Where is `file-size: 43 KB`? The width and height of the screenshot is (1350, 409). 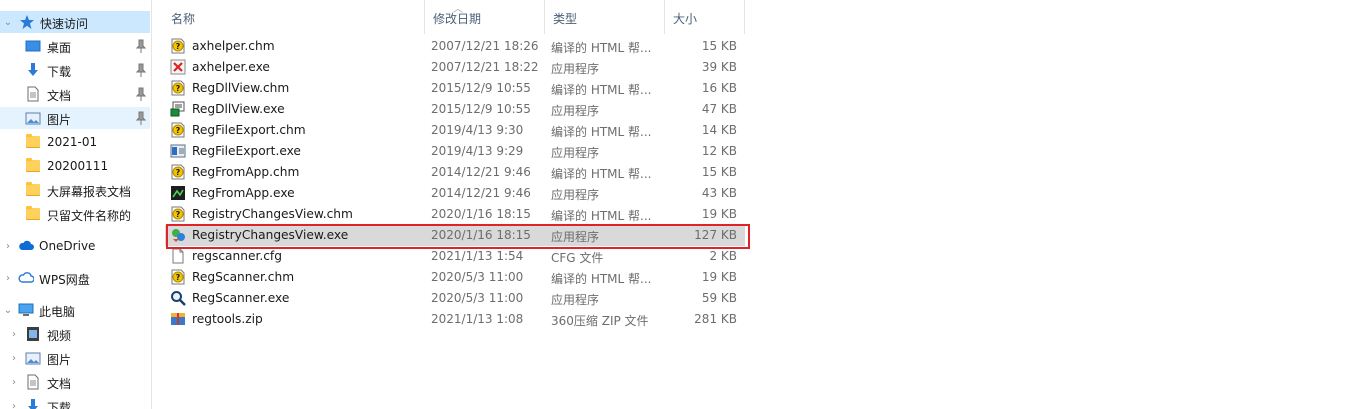 file-size: 43 KB is located at coordinates (719, 193).